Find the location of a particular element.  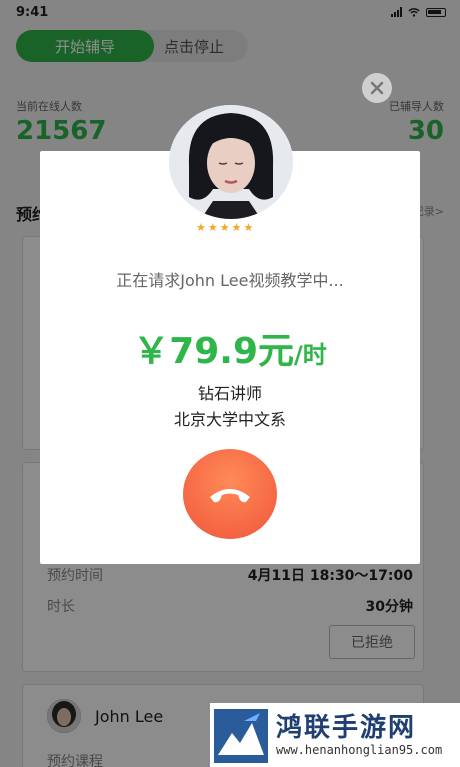

watermark: 鸿联手游网 www.henanhonglian95.com is located at coordinates (335, 735).